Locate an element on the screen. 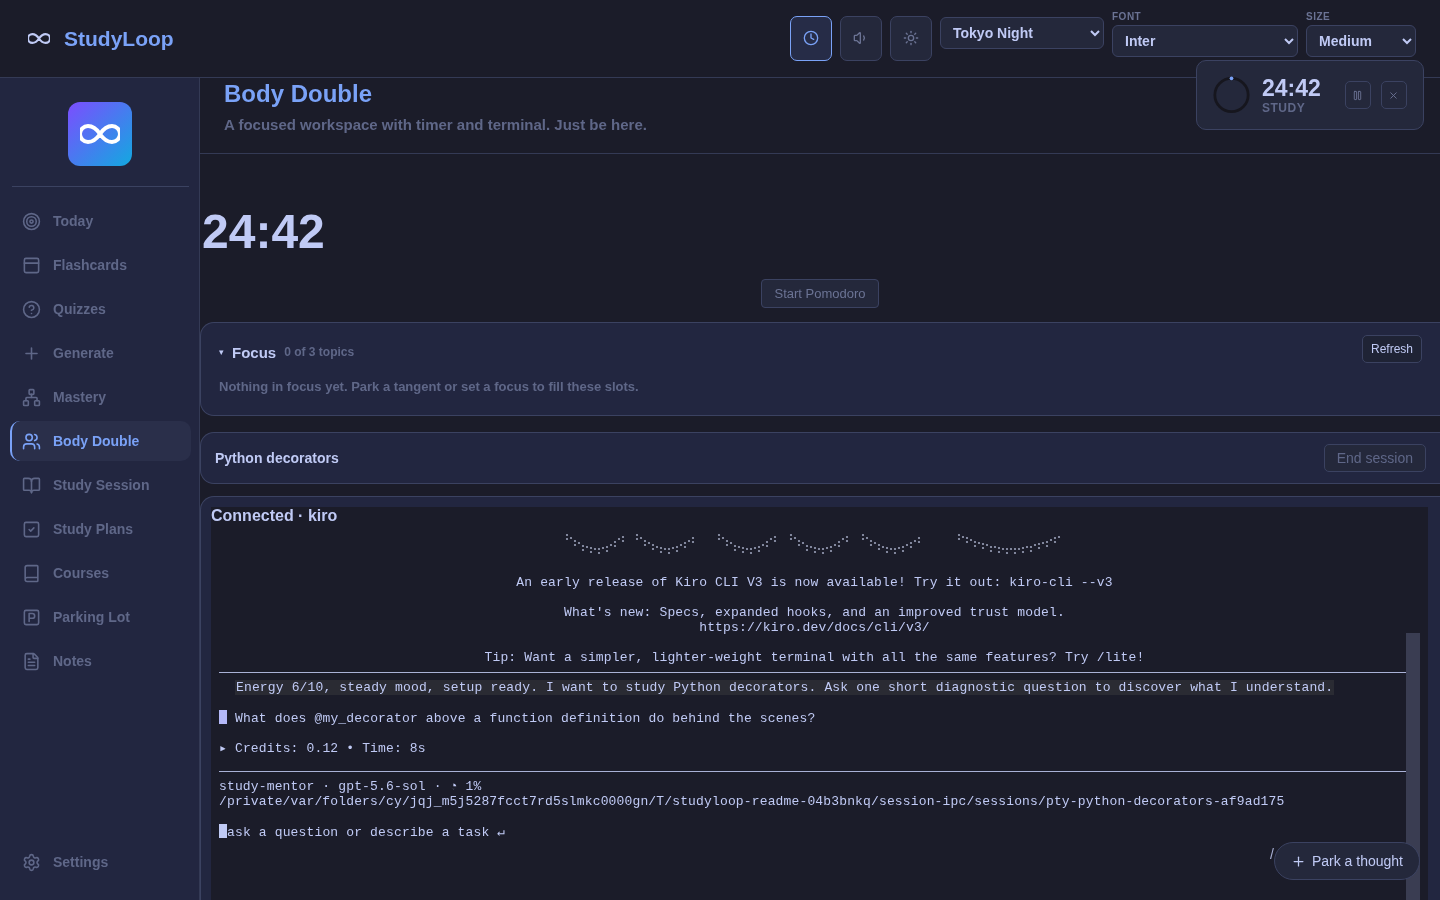  scrollbar is located at coordinates (1413, 766).